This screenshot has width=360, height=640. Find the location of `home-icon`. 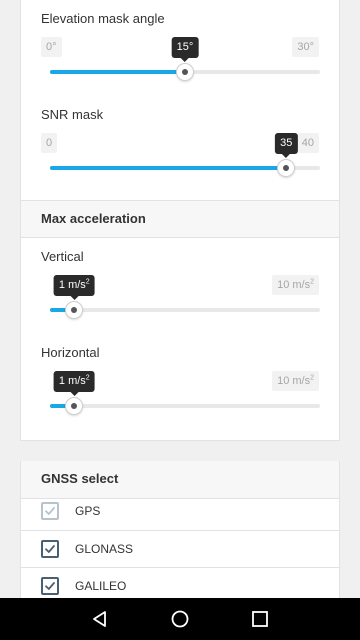

home-icon is located at coordinates (180, 619).